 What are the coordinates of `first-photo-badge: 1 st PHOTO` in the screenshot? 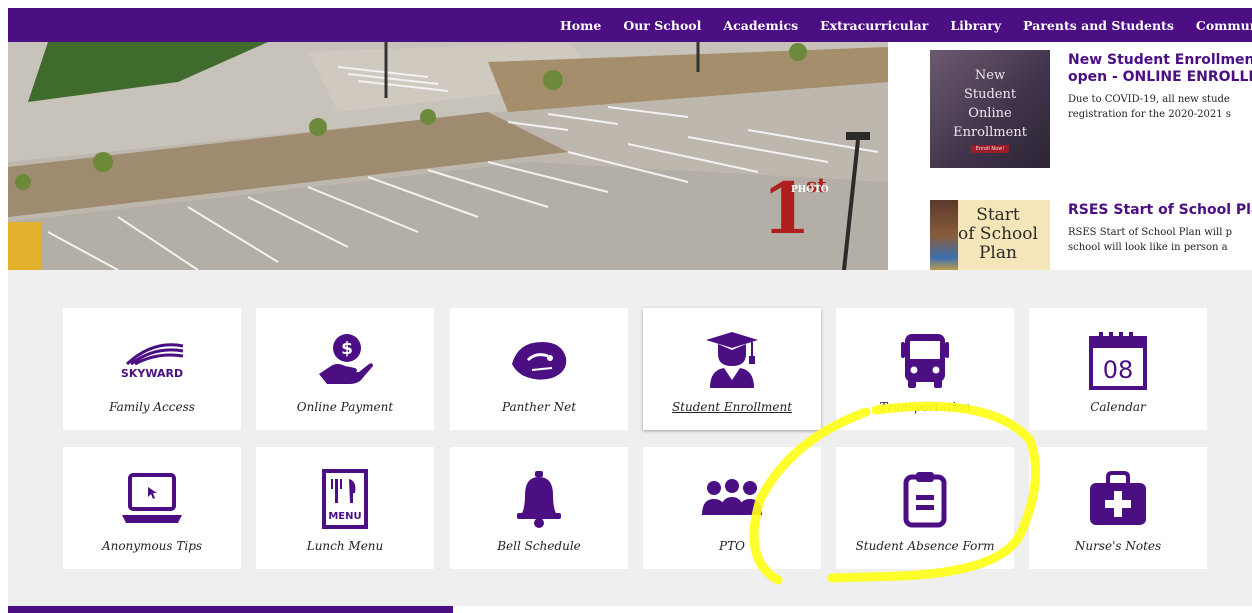 It's located at (795, 208).